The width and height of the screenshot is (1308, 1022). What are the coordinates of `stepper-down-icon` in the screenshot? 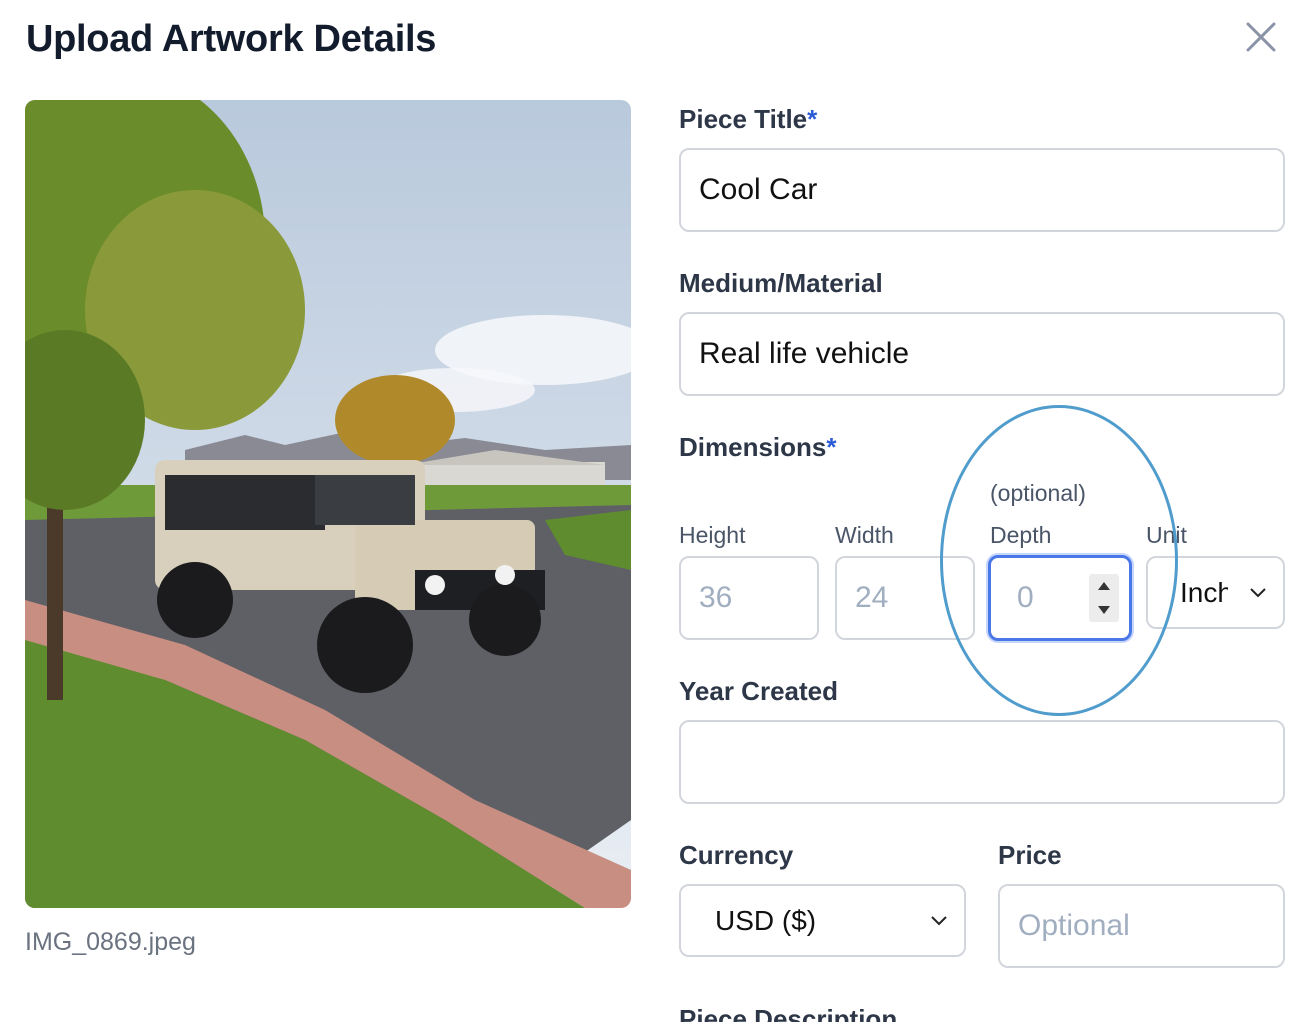 It's located at (1104, 610).